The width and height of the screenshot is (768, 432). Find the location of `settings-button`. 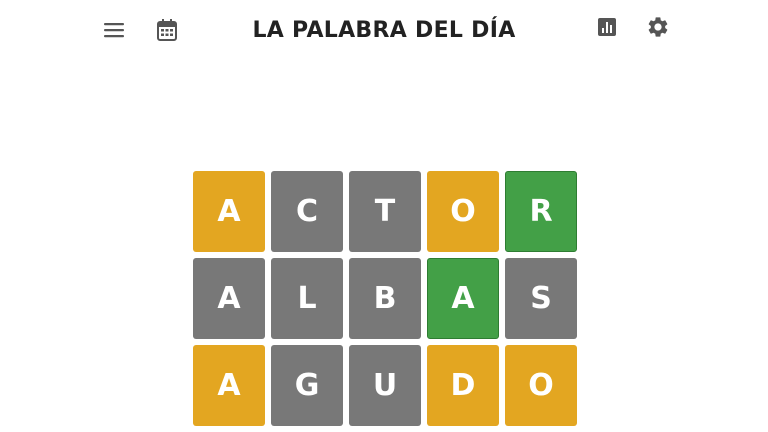

settings-button is located at coordinates (658, 27).